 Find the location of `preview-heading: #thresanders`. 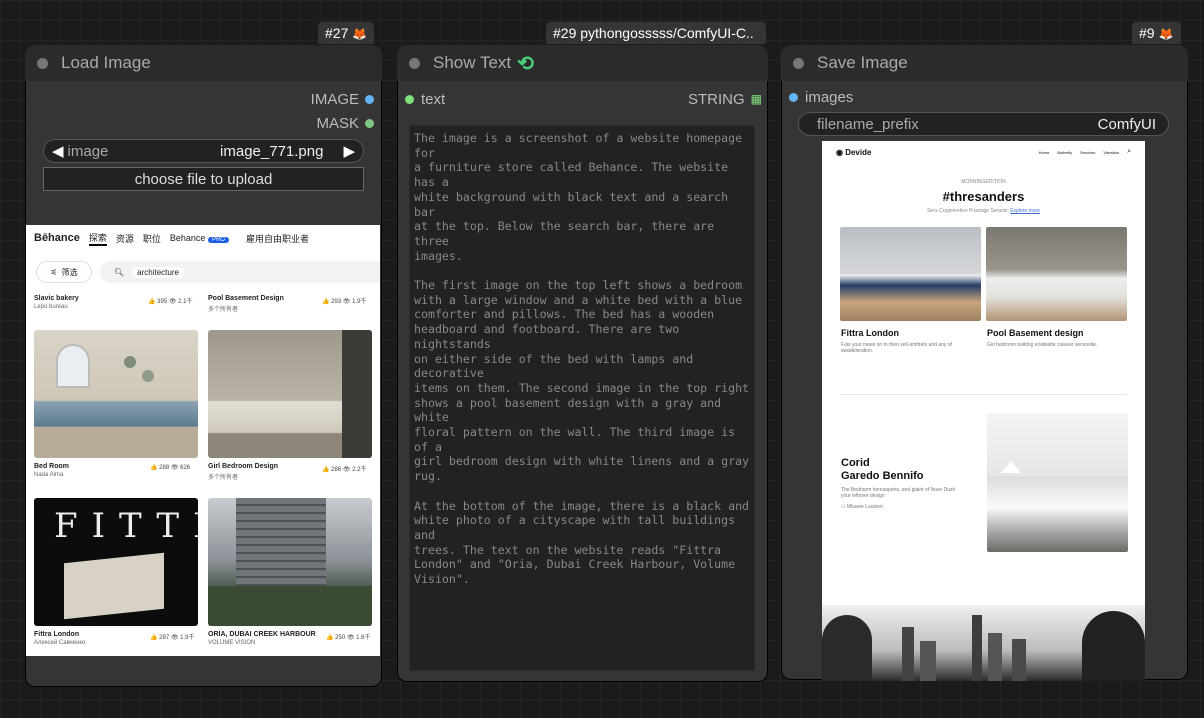

preview-heading: #thresanders is located at coordinates (983, 196).